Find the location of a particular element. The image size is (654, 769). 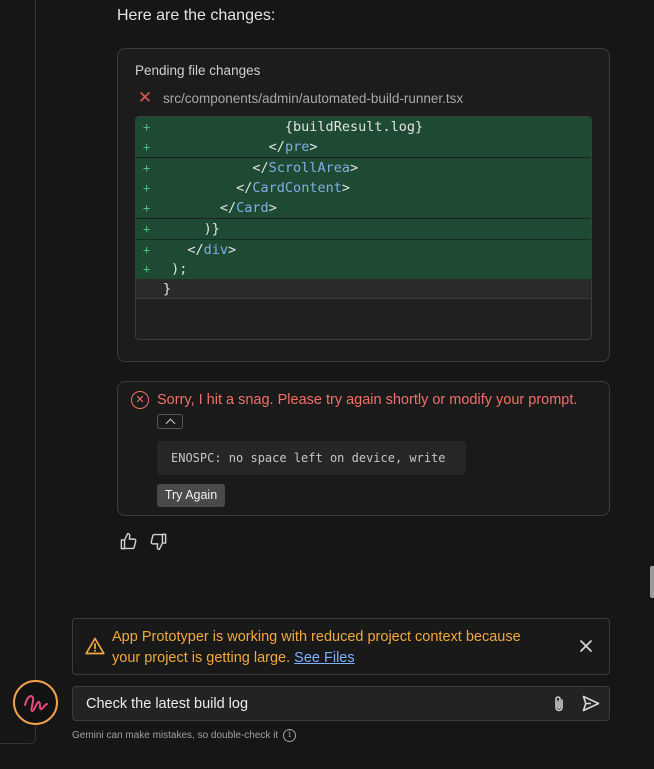

diff-text: ); is located at coordinates (179, 269).